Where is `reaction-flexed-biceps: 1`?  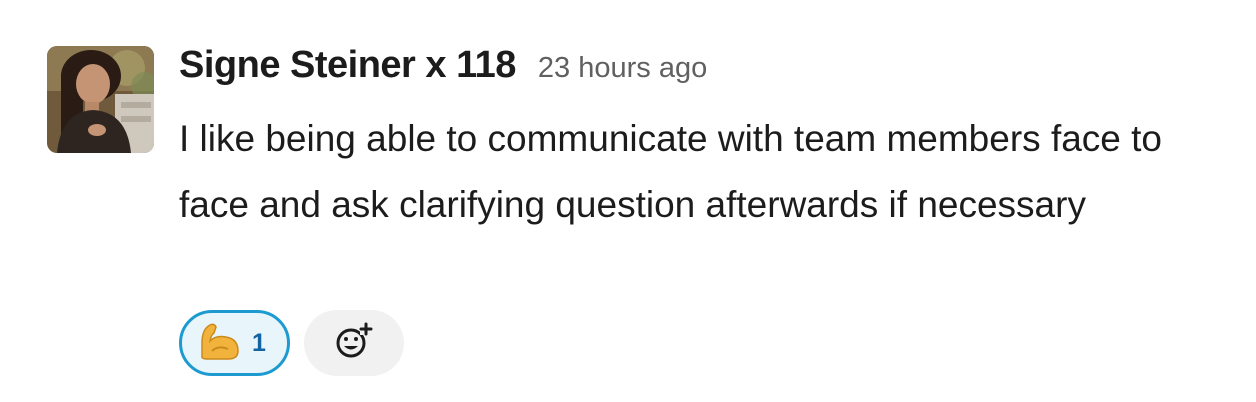
reaction-flexed-biceps: 1 is located at coordinates (234, 343).